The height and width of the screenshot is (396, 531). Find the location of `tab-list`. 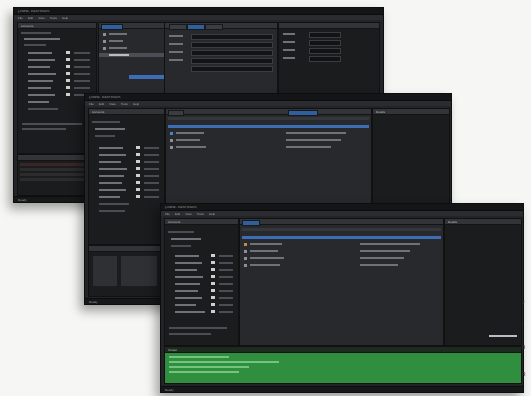

tab-list is located at coordinates (112, 27).